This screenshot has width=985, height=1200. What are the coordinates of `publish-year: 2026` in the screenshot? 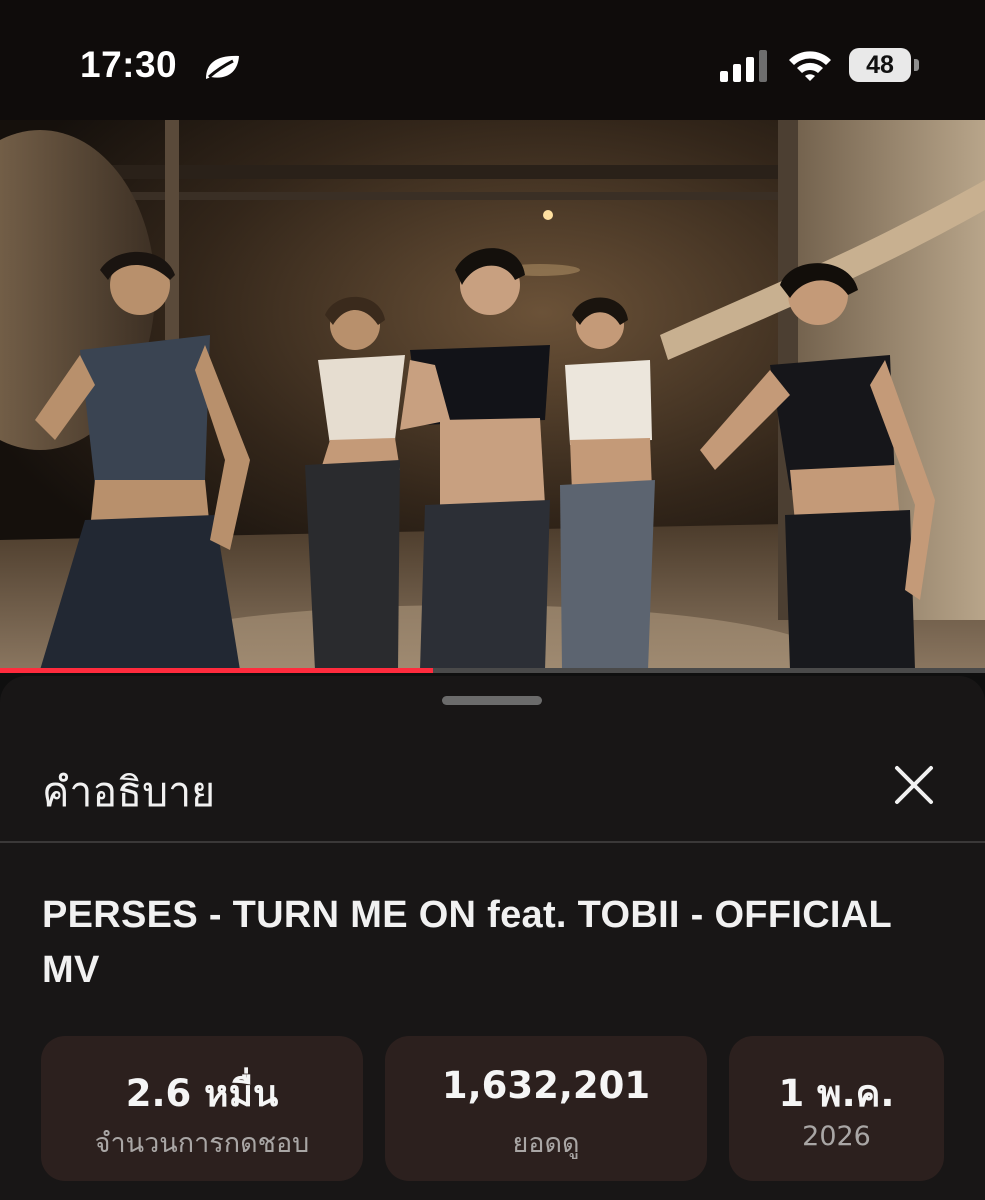 It's located at (836, 1136).